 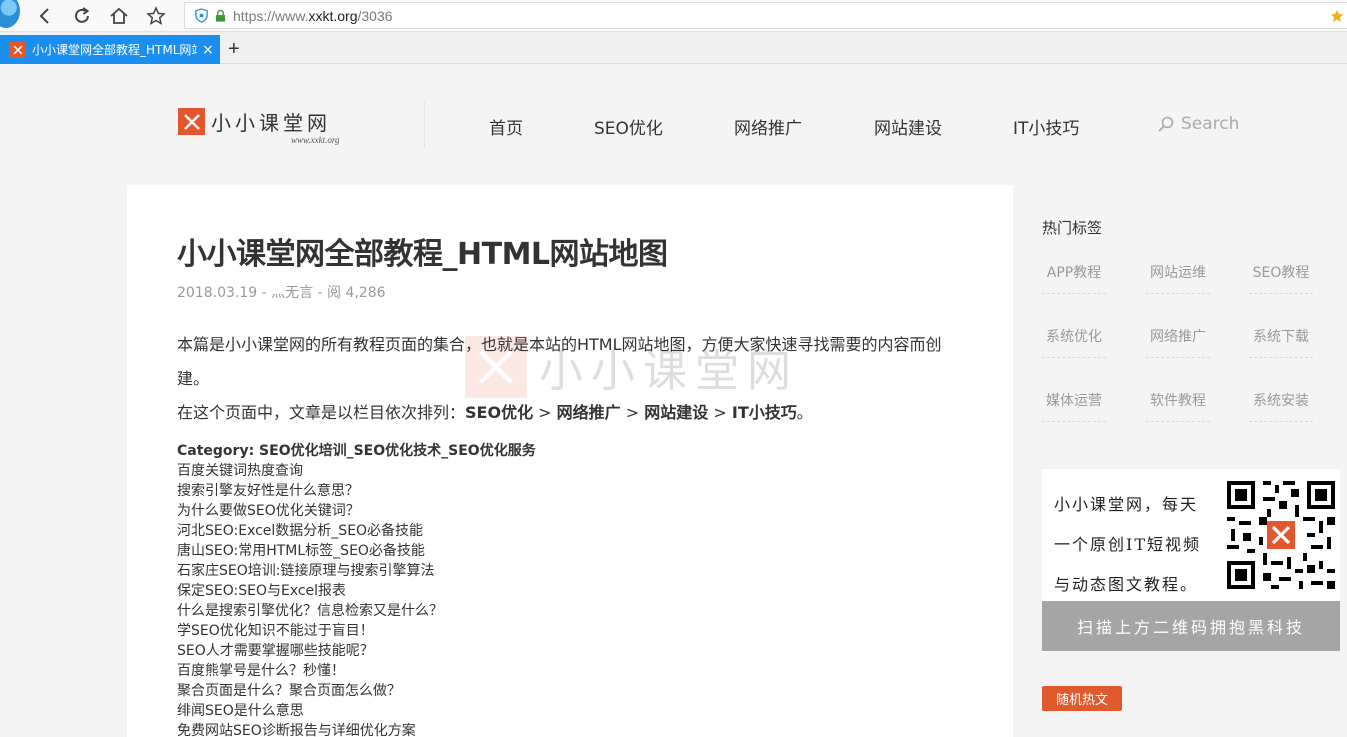 I want to click on intro-crumb-ittips: IT小技巧, so click(x=764, y=412).